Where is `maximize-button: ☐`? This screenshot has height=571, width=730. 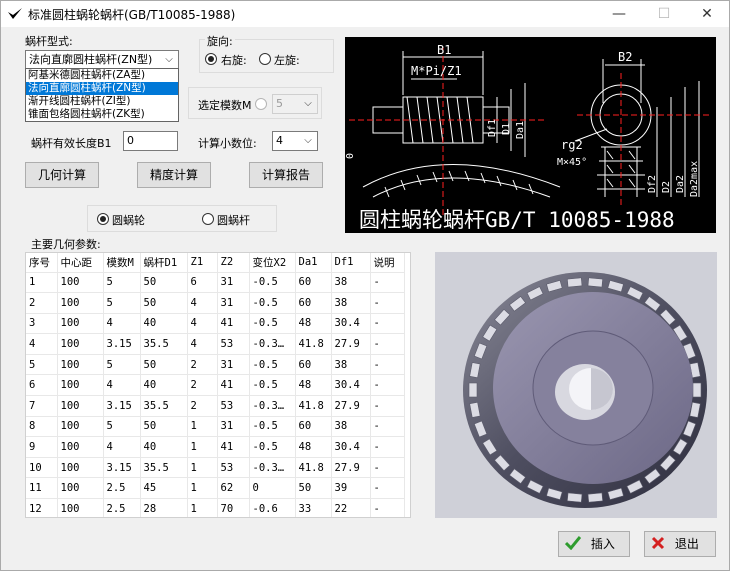 maximize-button: ☐ is located at coordinates (664, 14).